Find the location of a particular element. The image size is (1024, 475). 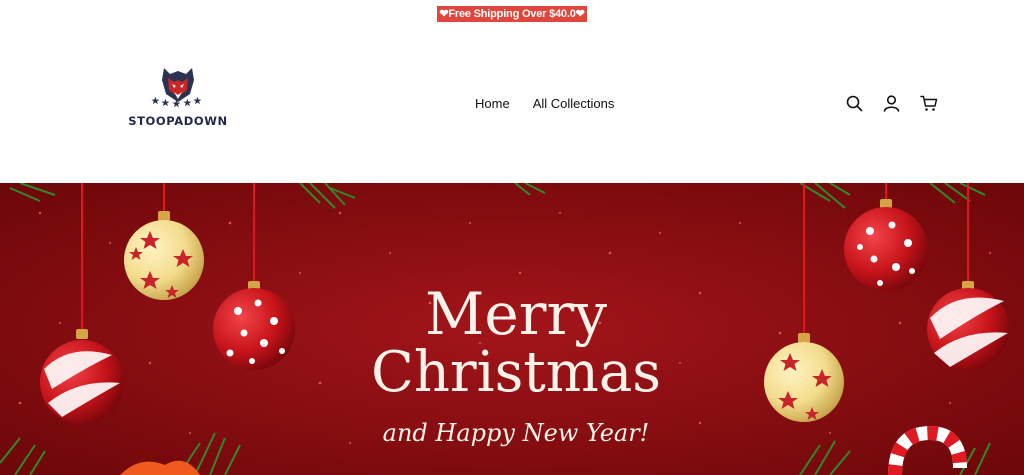

headline-tagline: and Happy New Year! is located at coordinates (516, 433).